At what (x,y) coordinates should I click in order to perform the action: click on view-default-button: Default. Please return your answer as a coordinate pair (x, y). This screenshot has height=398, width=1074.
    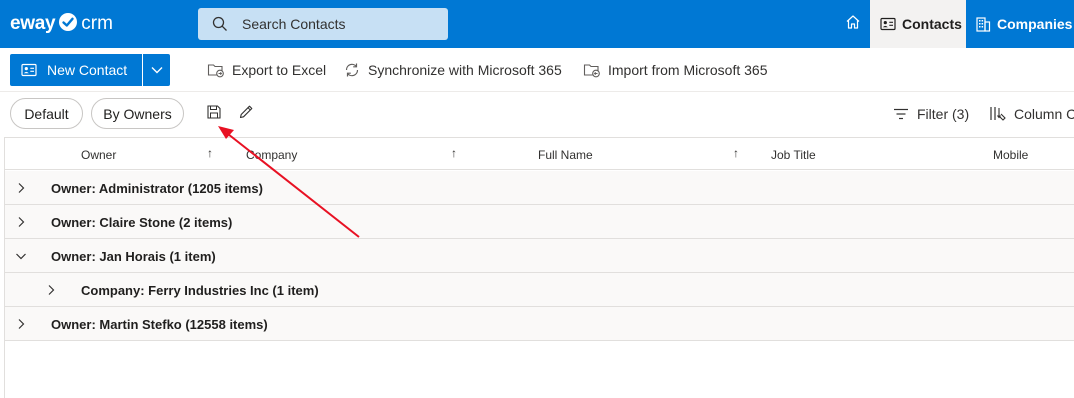
    Looking at the image, I should click on (46, 113).